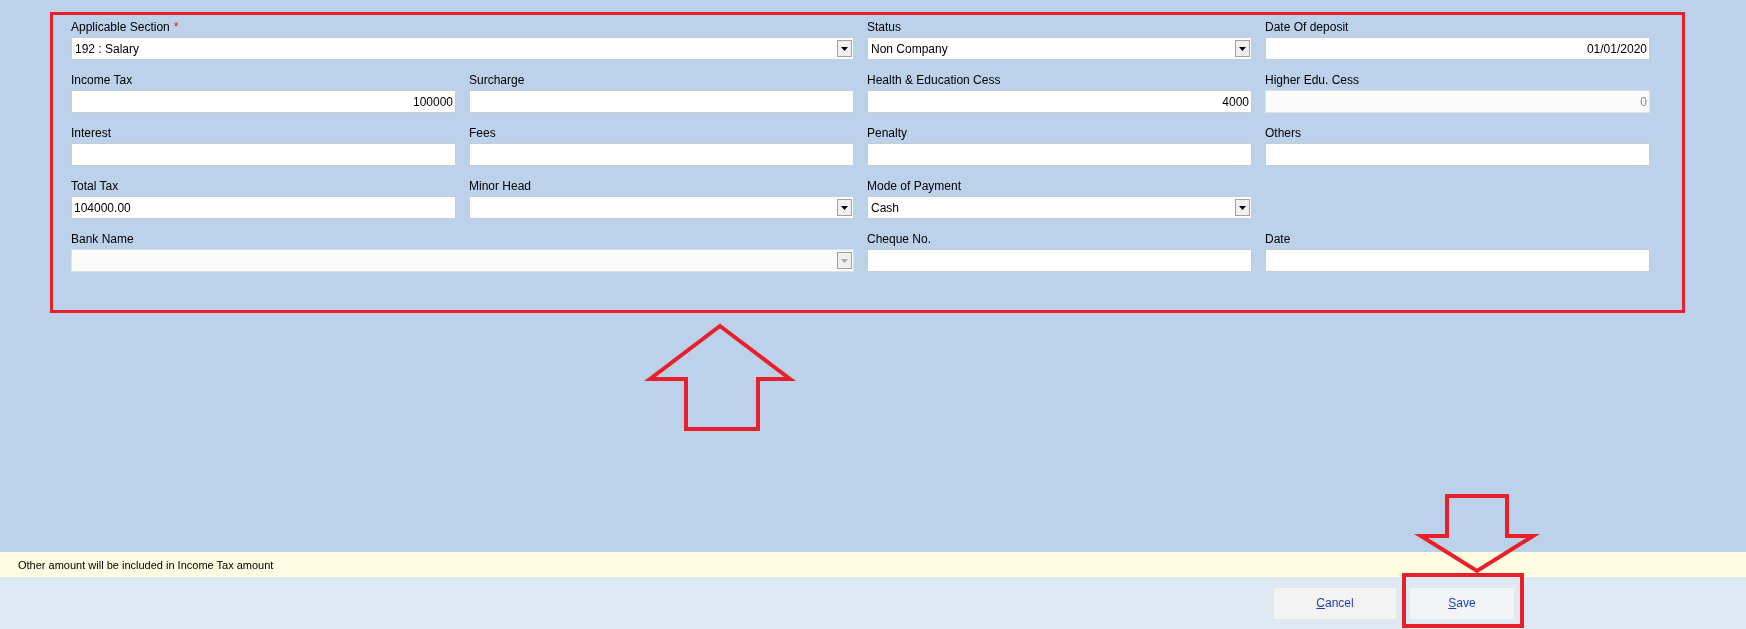 The image size is (1746, 629). Describe the element at coordinates (899, 239) in the screenshot. I see `field-label: Cheque No.` at that location.